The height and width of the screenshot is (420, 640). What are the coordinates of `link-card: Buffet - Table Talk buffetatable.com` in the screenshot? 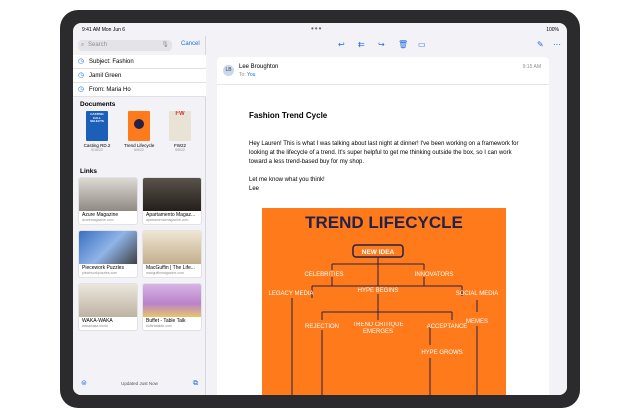 It's located at (172, 307).